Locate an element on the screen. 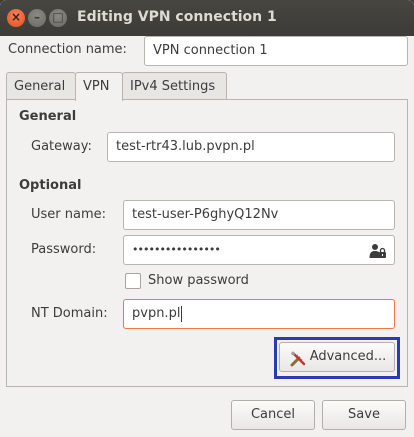 This screenshot has height=437, width=414. text-cursor is located at coordinates (182, 313).